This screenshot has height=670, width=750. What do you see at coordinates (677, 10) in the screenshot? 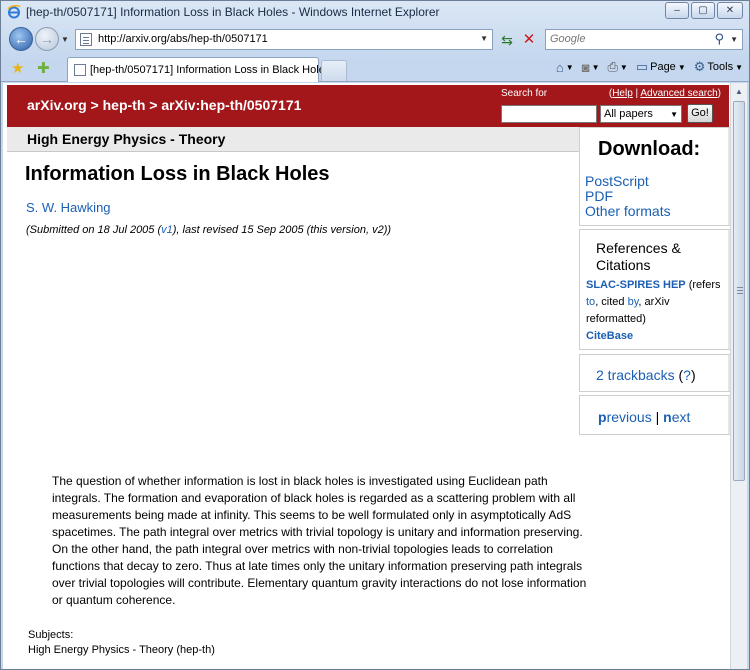
I see `minimize-button: –` at bounding box center [677, 10].